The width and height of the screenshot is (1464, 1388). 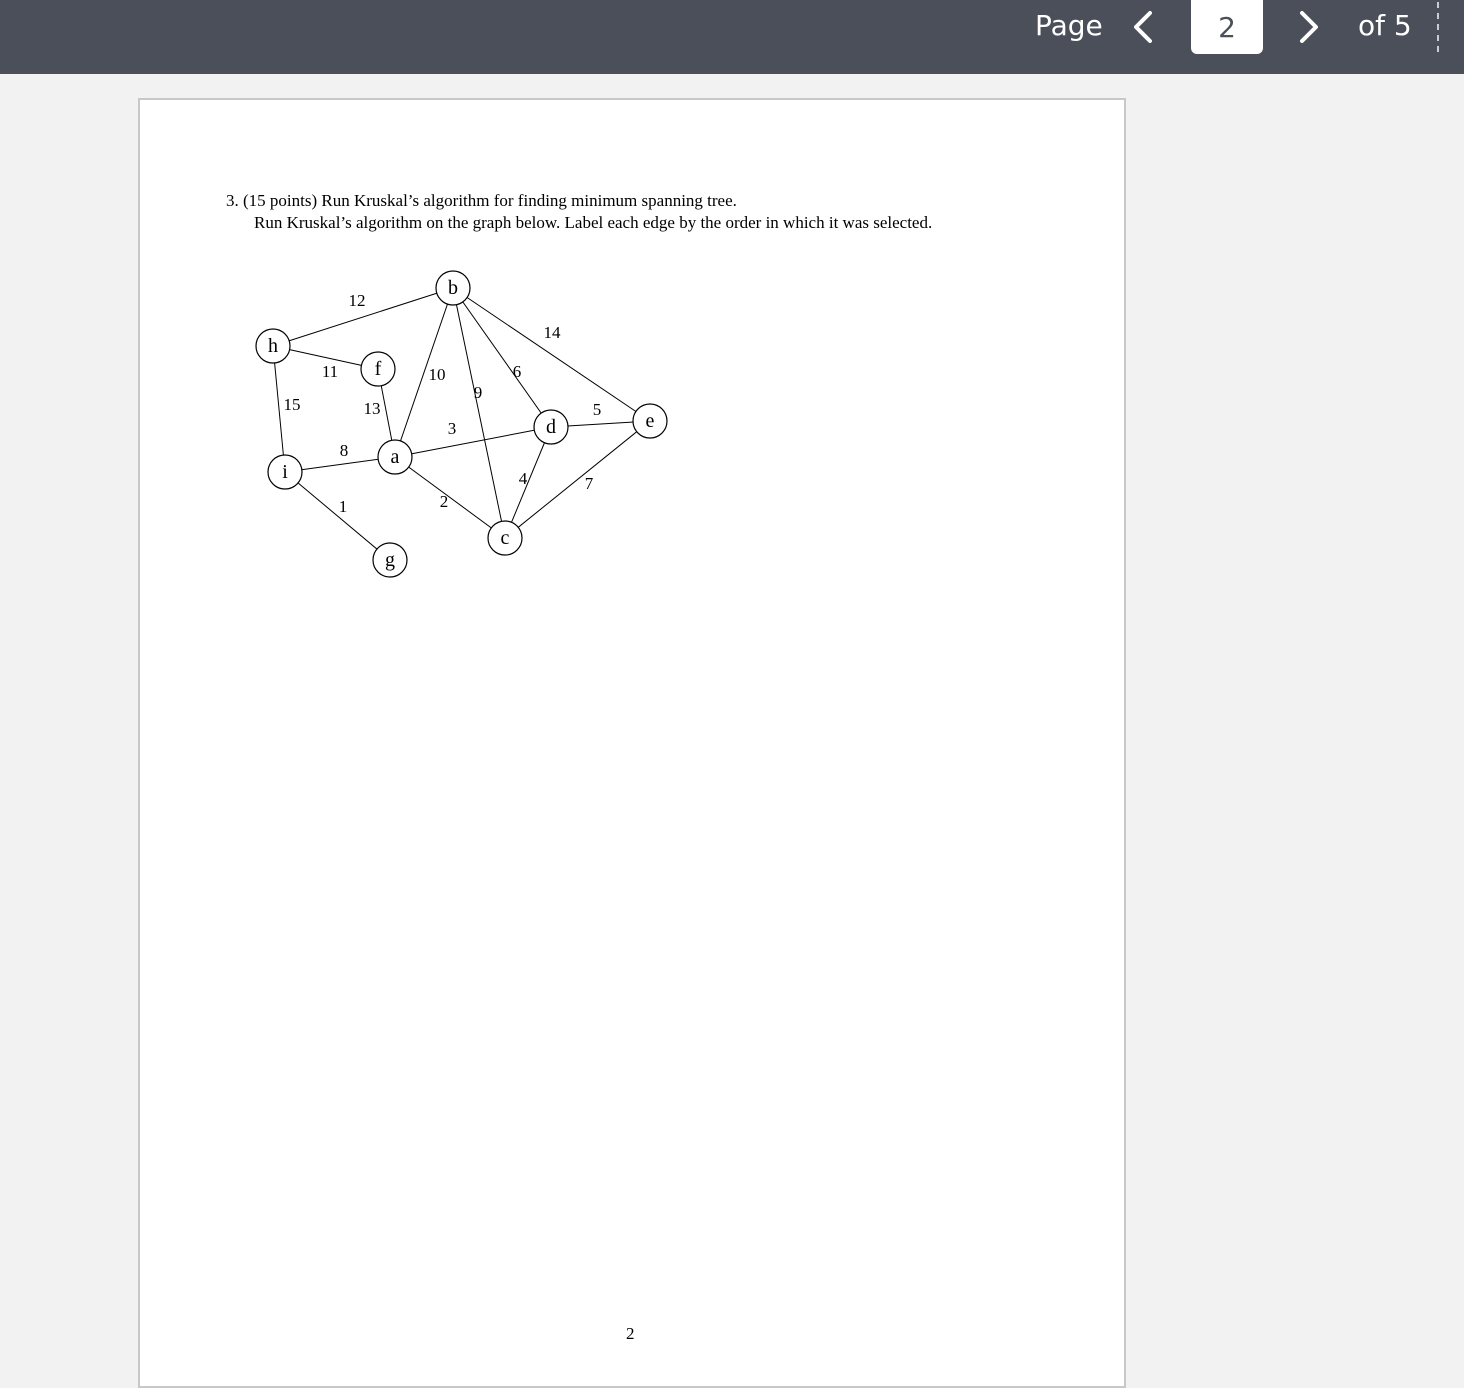 What do you see at coordinates (551, 427) in the screenshot?
I see `graph-node-label: d` at bounding box center [551, 427].